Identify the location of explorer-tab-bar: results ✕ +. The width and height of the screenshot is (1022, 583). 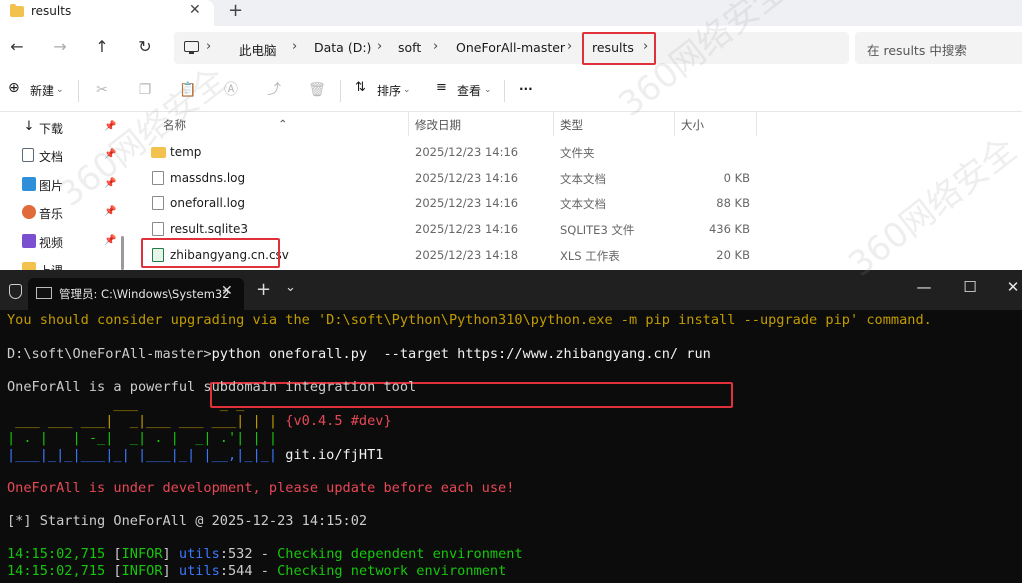
(511, 13).